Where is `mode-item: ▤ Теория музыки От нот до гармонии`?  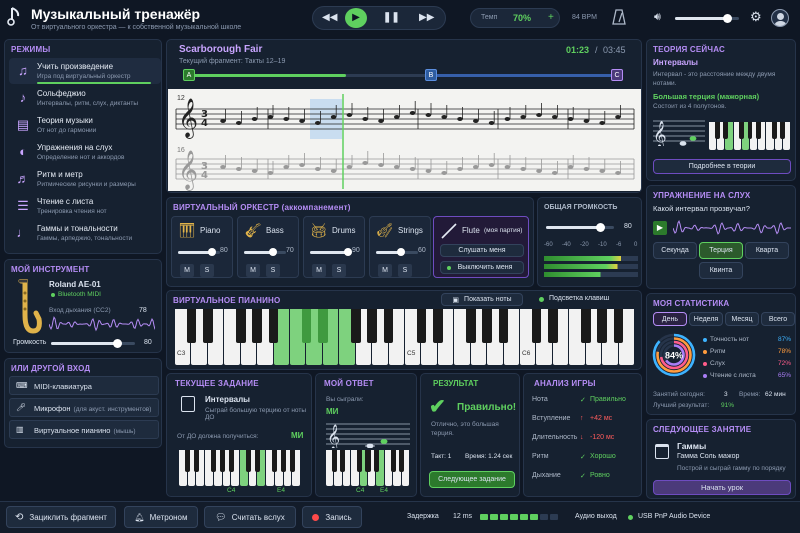 mode-item: ▤ Теория музыки От нот до гармонии is located at coordinates (85, 125).